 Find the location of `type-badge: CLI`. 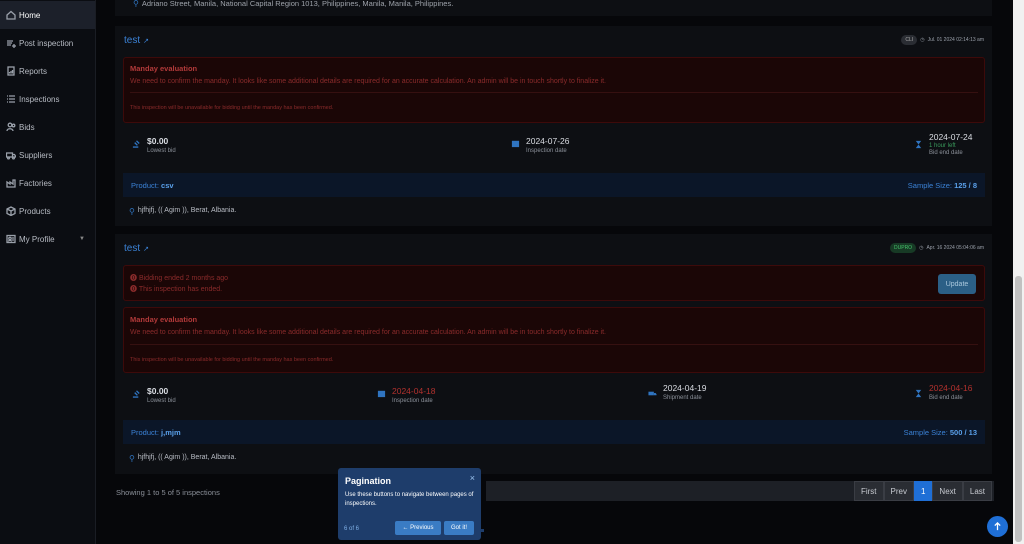

type-badge: CLI is located at coordinates (909, 40).